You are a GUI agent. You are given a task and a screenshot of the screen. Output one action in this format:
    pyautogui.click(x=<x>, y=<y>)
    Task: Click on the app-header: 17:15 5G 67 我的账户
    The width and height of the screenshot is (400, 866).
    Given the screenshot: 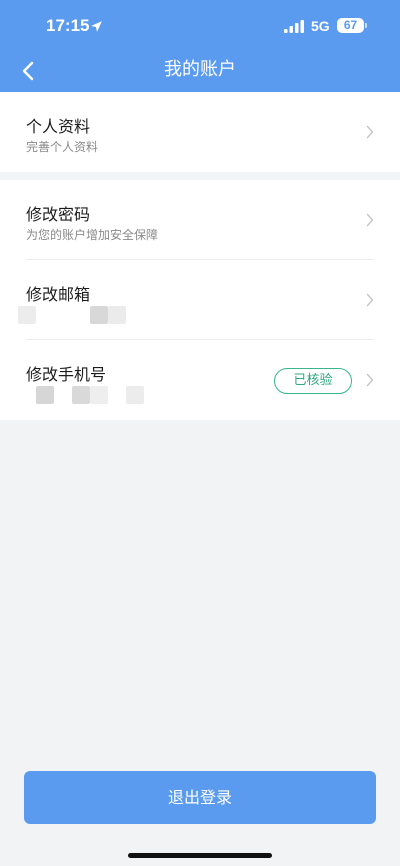 What is the action you would take?
    pyautogui.click(x=200, y=46)
    